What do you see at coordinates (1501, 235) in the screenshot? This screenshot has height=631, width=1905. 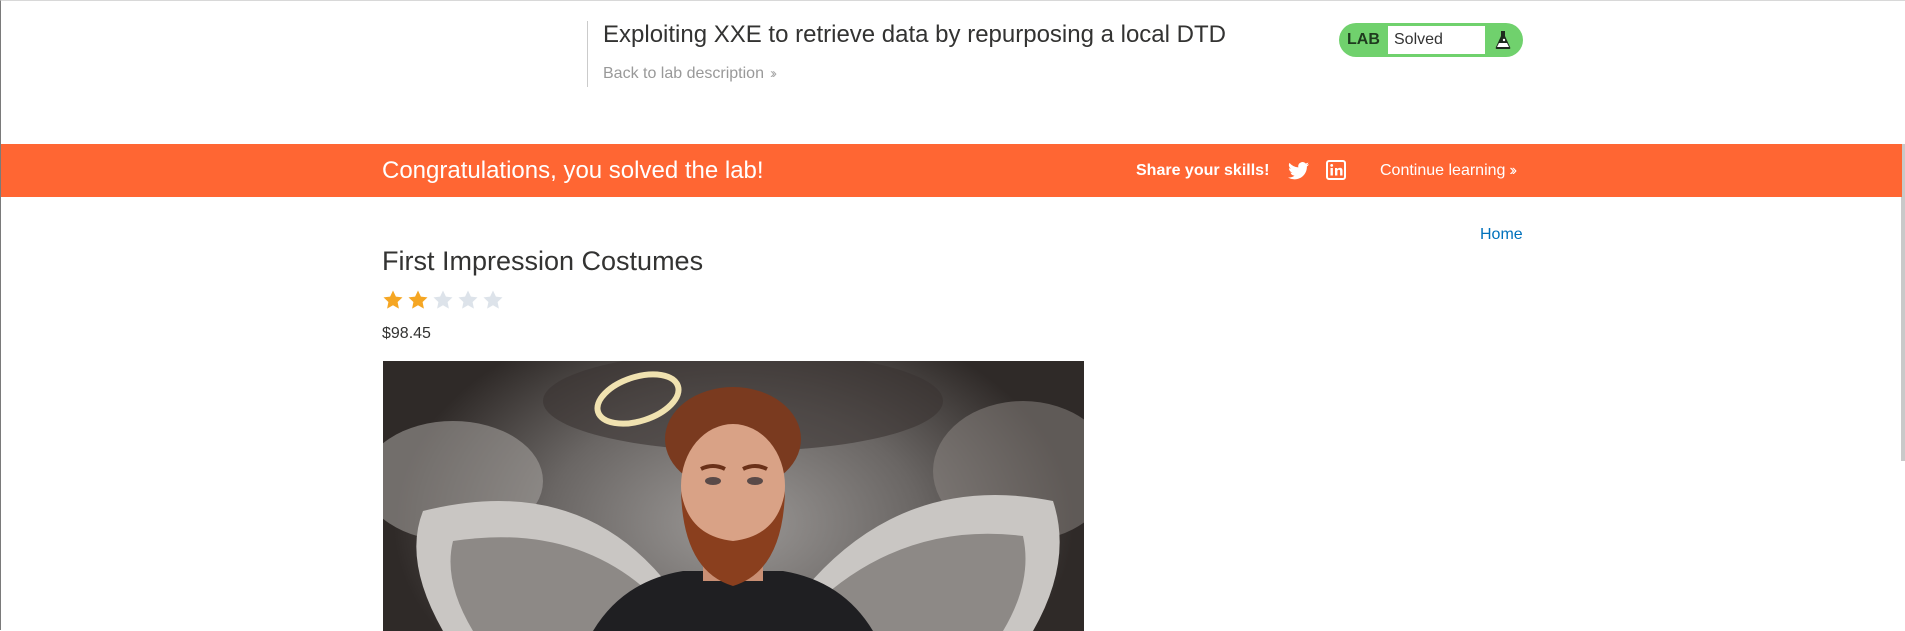 I see `home-link: Home` at bounding box center [1501, 235].